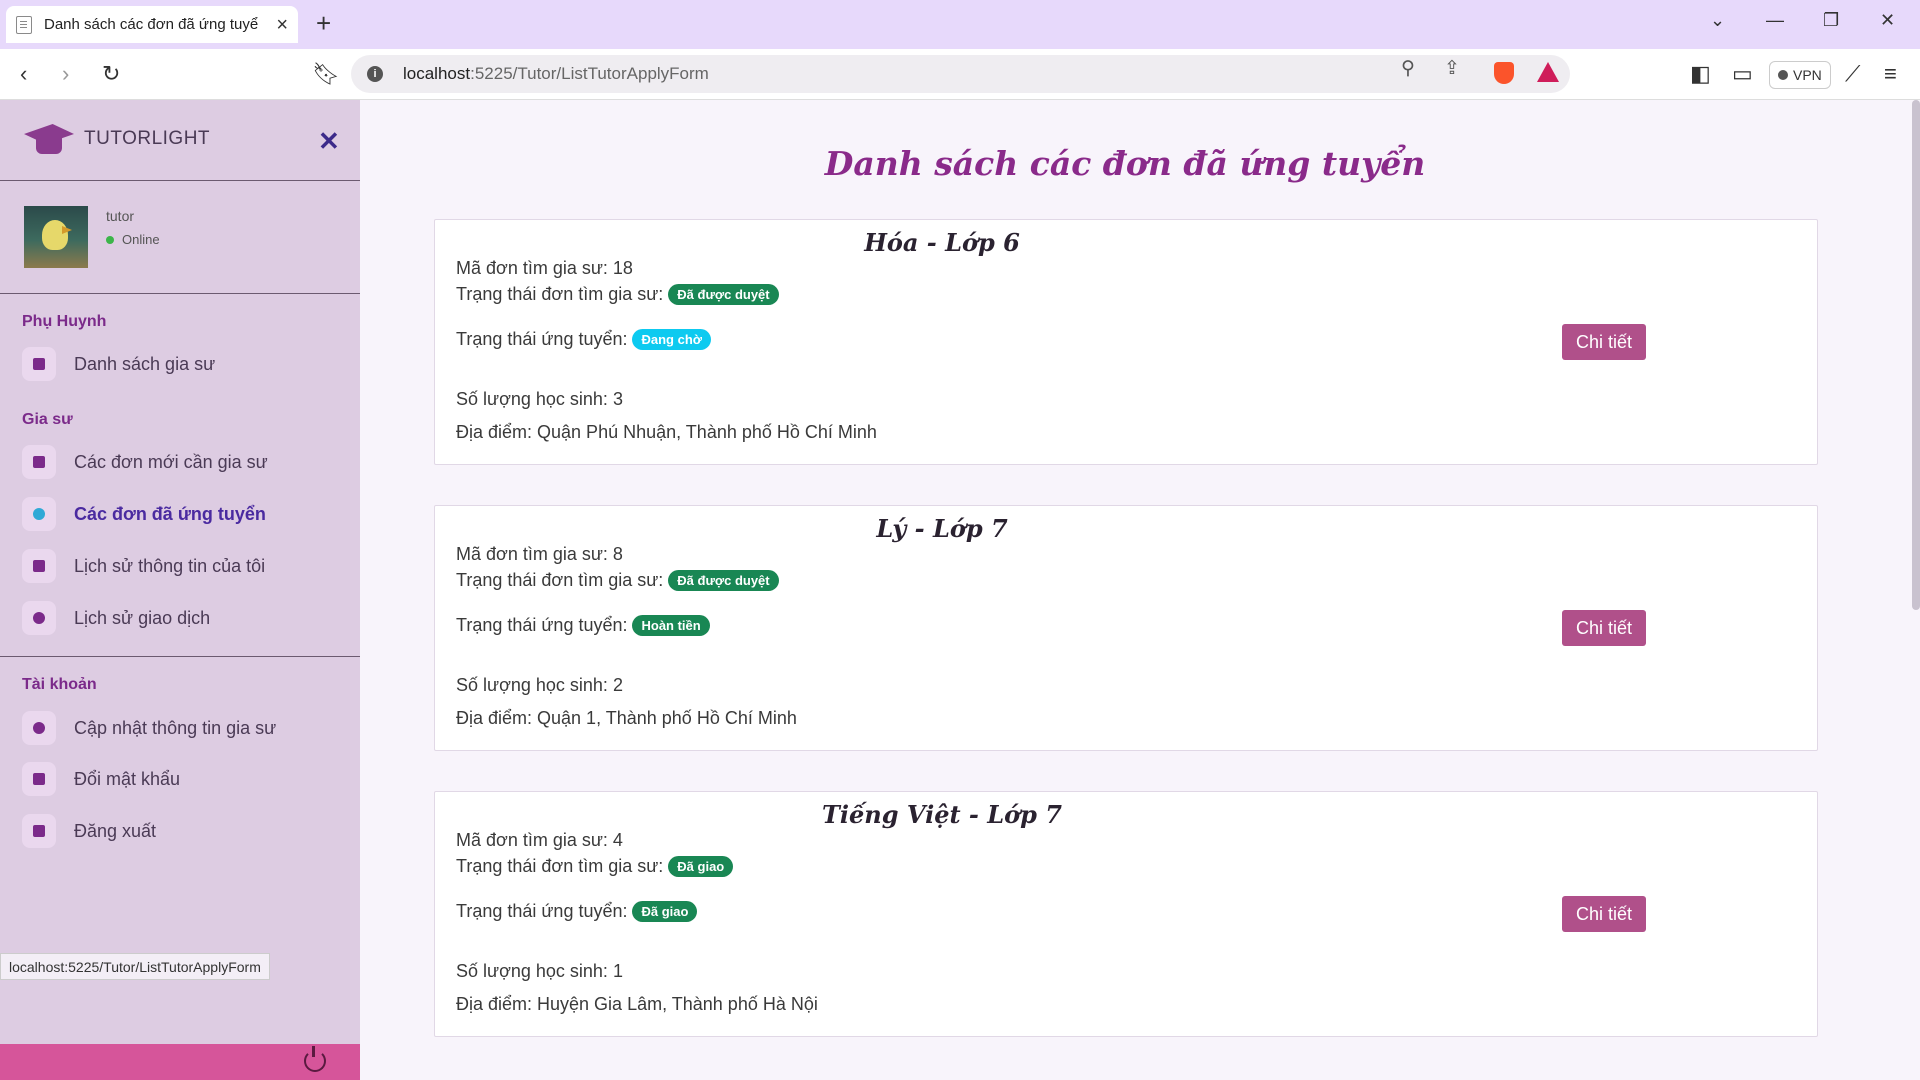 The width and height of the screenshot is (1920, 1080). What do you see at coordinates (1831, 20) in the screenshot?
I see `maximize-icon: ❐` at bounding box center [1831, 20].